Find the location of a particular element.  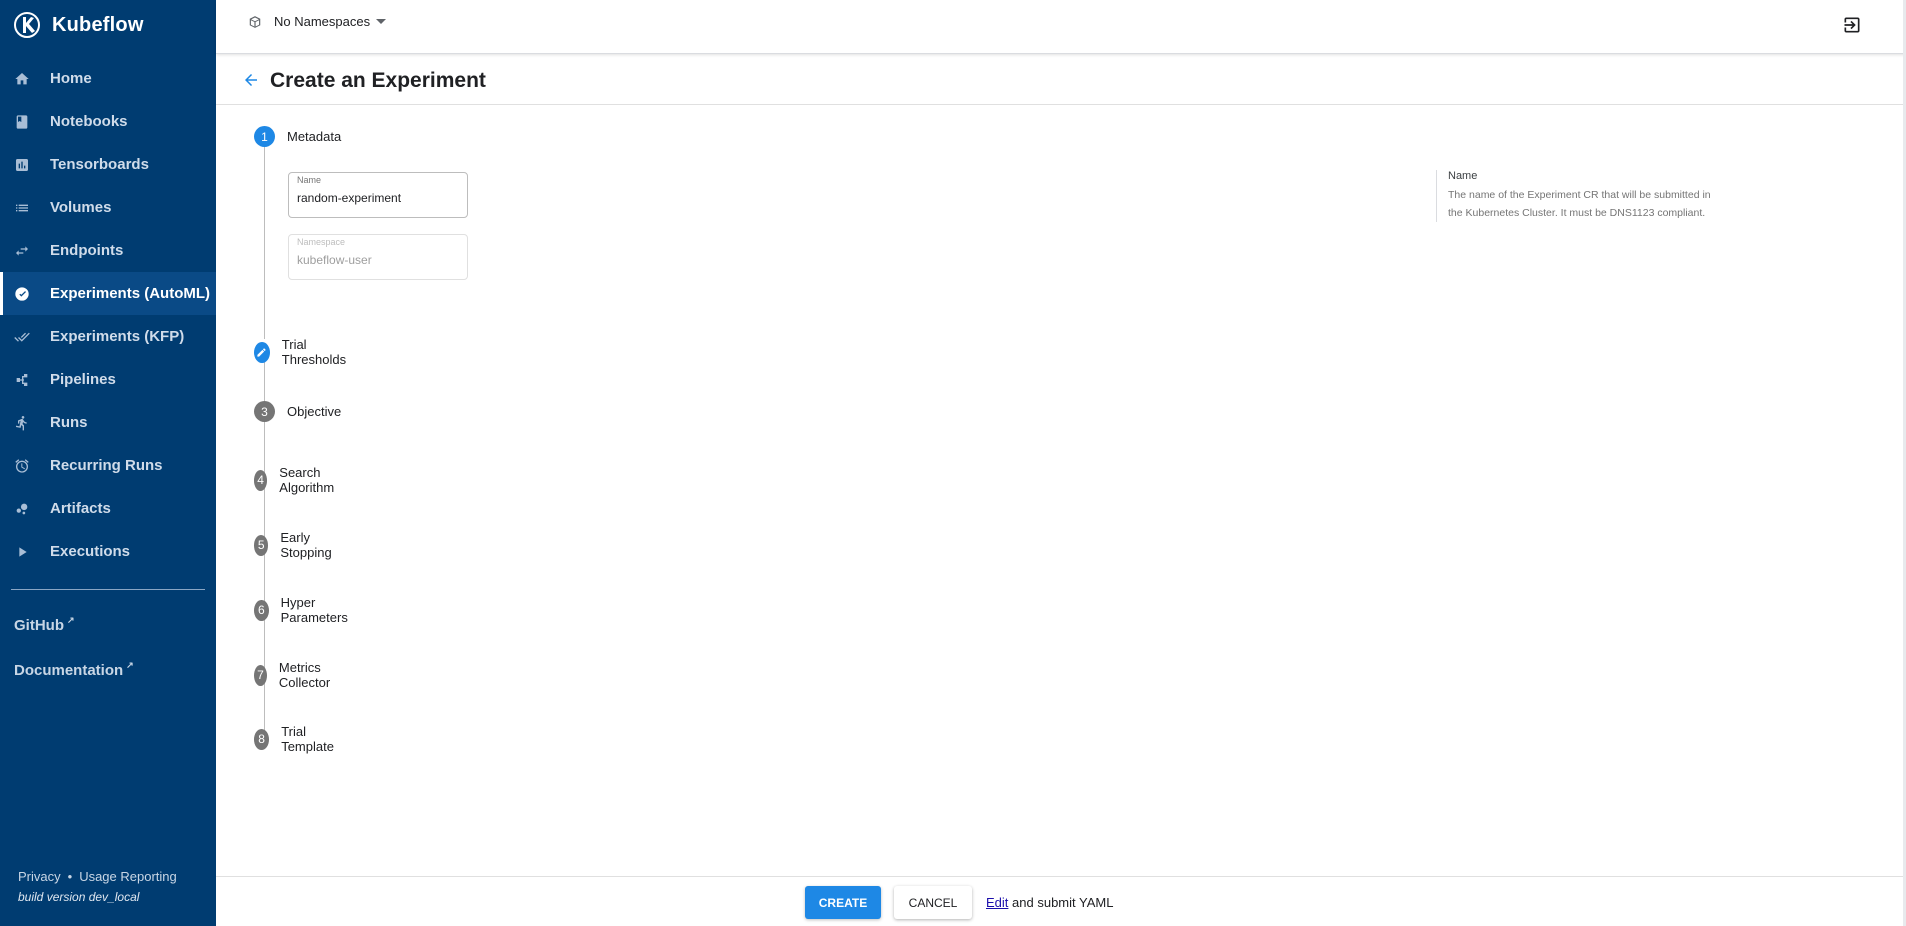

pencil-icon is located at coordinates (262, 352).